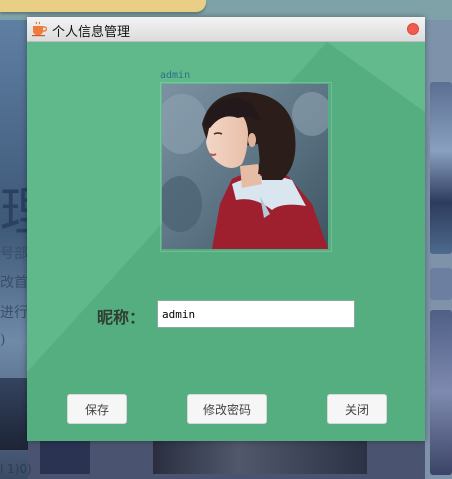 The image size is (452, 479). Describe the element at coordinates (14, 414) in the screenshot. I see `background-image-left` at that location.